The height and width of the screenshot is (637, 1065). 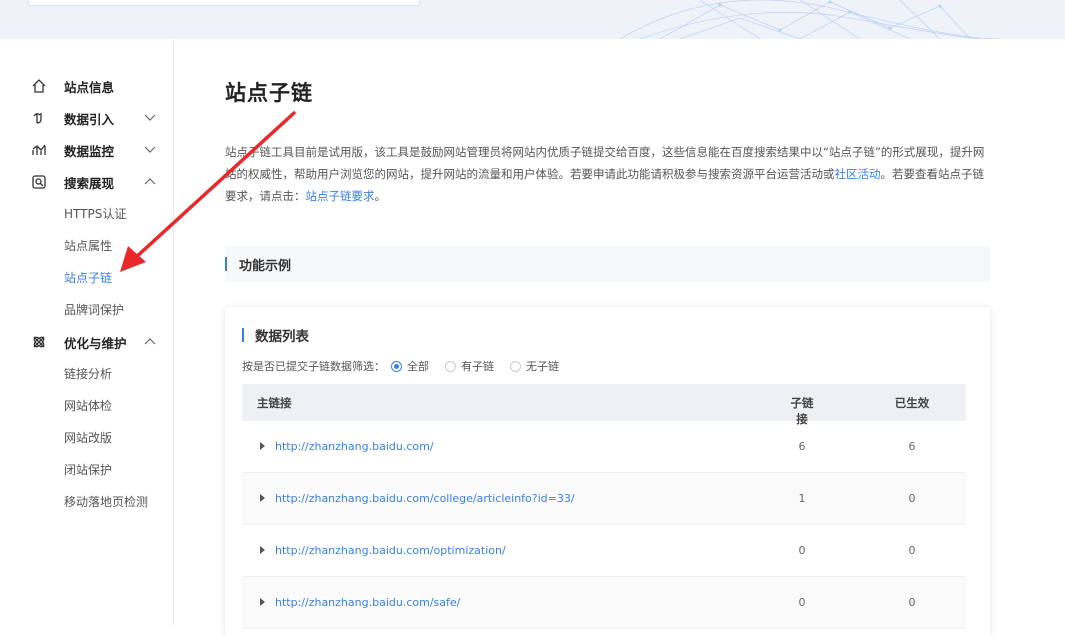 What do you see at coordinates (858, 174) in the screenshot?
I see `community-activity-link: 社区活动` at bounding box center [858, 174].